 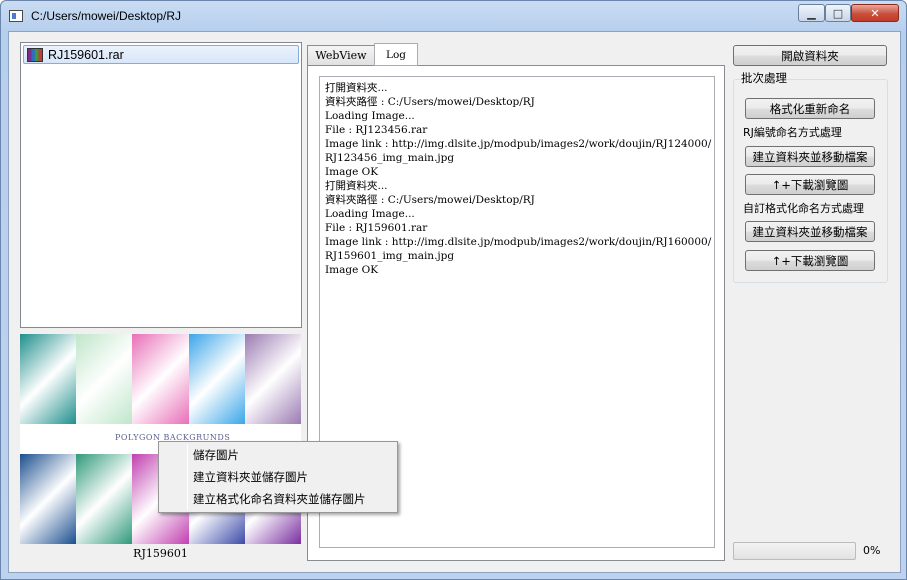 I want to click on title-bar: C:/Users/mowei/Desktop/RJ ▁ □ ✕, so click(x=453, y=17).